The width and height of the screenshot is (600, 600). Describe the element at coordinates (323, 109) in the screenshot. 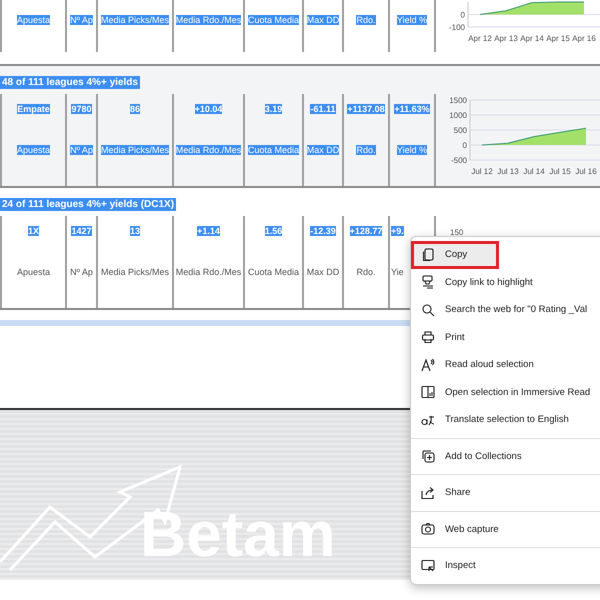

I see `stat-value: -61.11` at that location.